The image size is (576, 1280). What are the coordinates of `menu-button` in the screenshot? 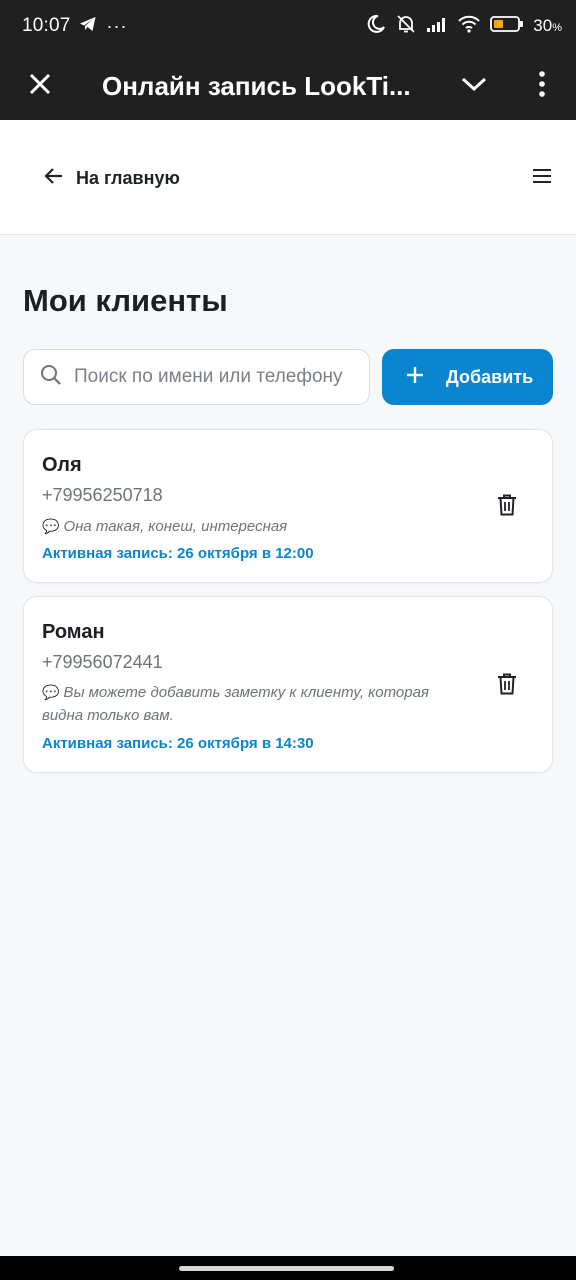 It's located at (542, 178).